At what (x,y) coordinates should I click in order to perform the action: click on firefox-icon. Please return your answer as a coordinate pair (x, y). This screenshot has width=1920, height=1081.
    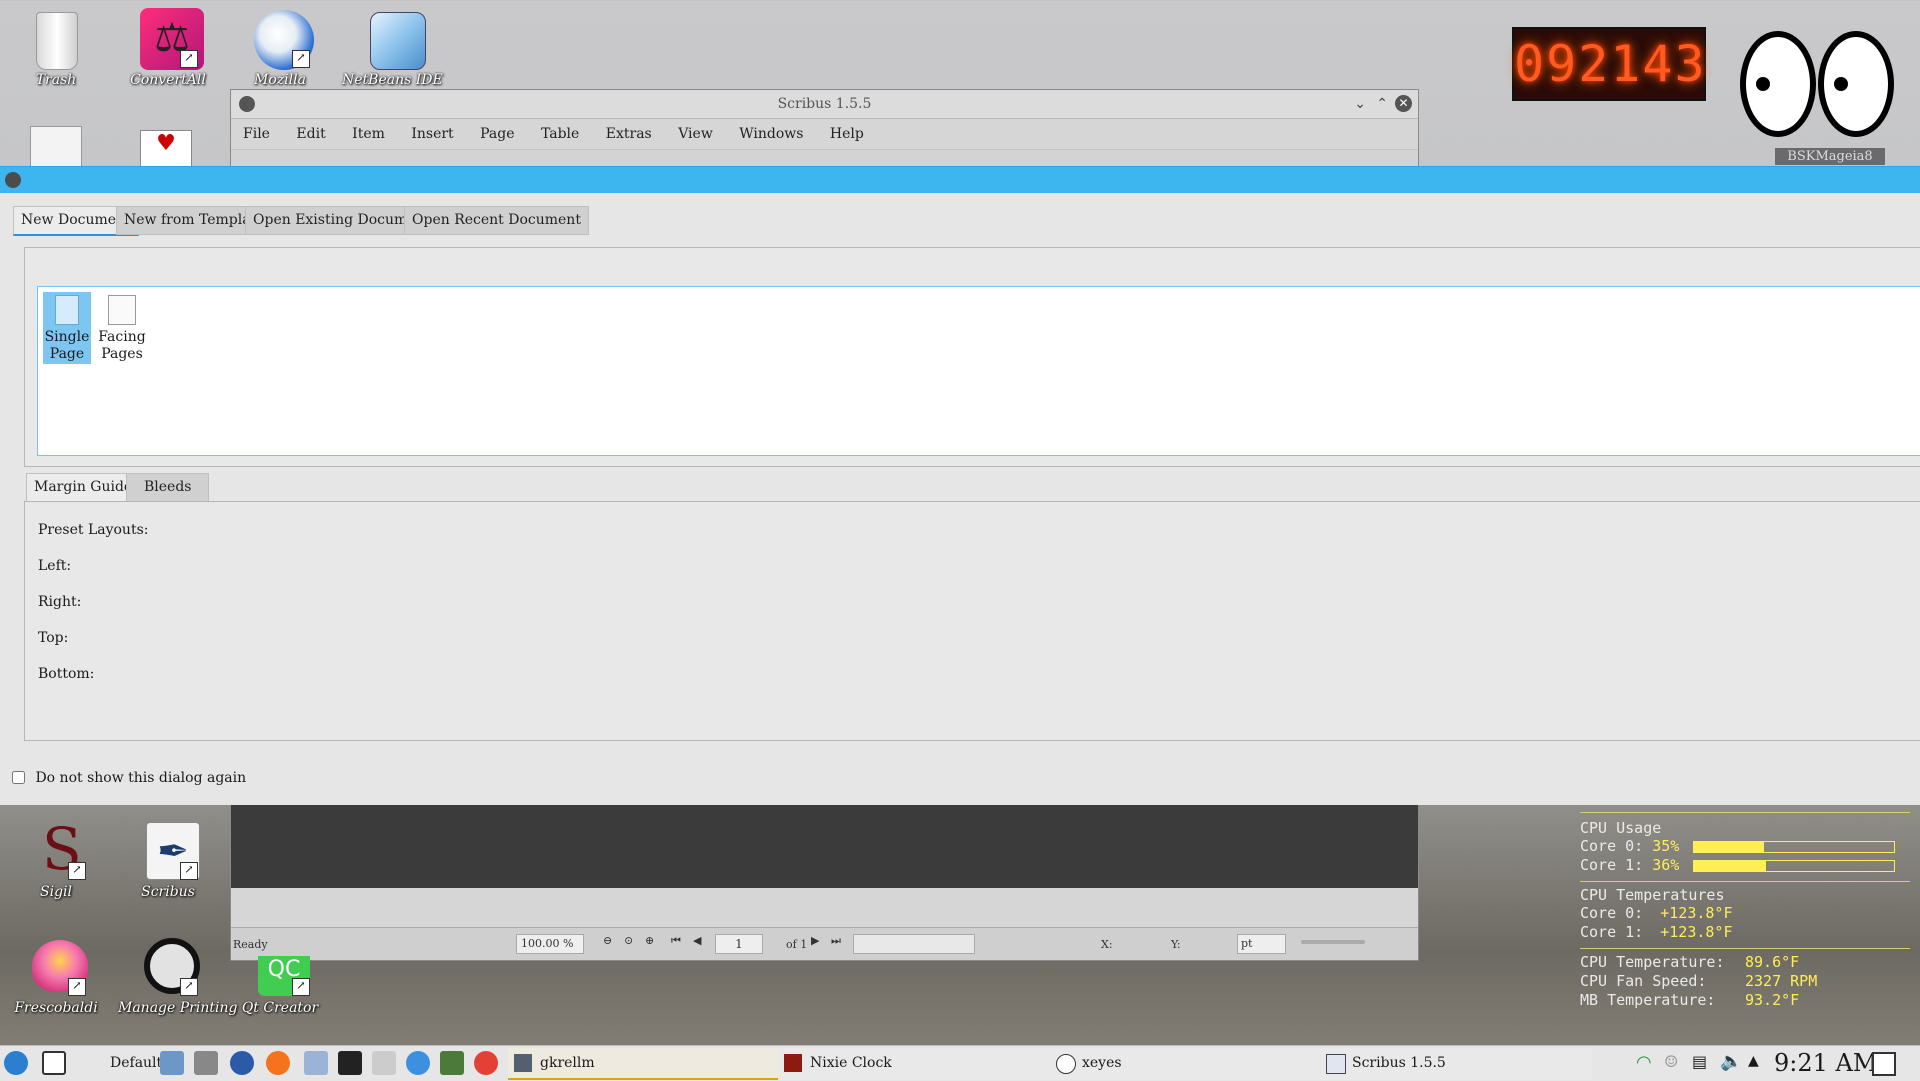
    Looking at the image, I should click on (278, 1063).